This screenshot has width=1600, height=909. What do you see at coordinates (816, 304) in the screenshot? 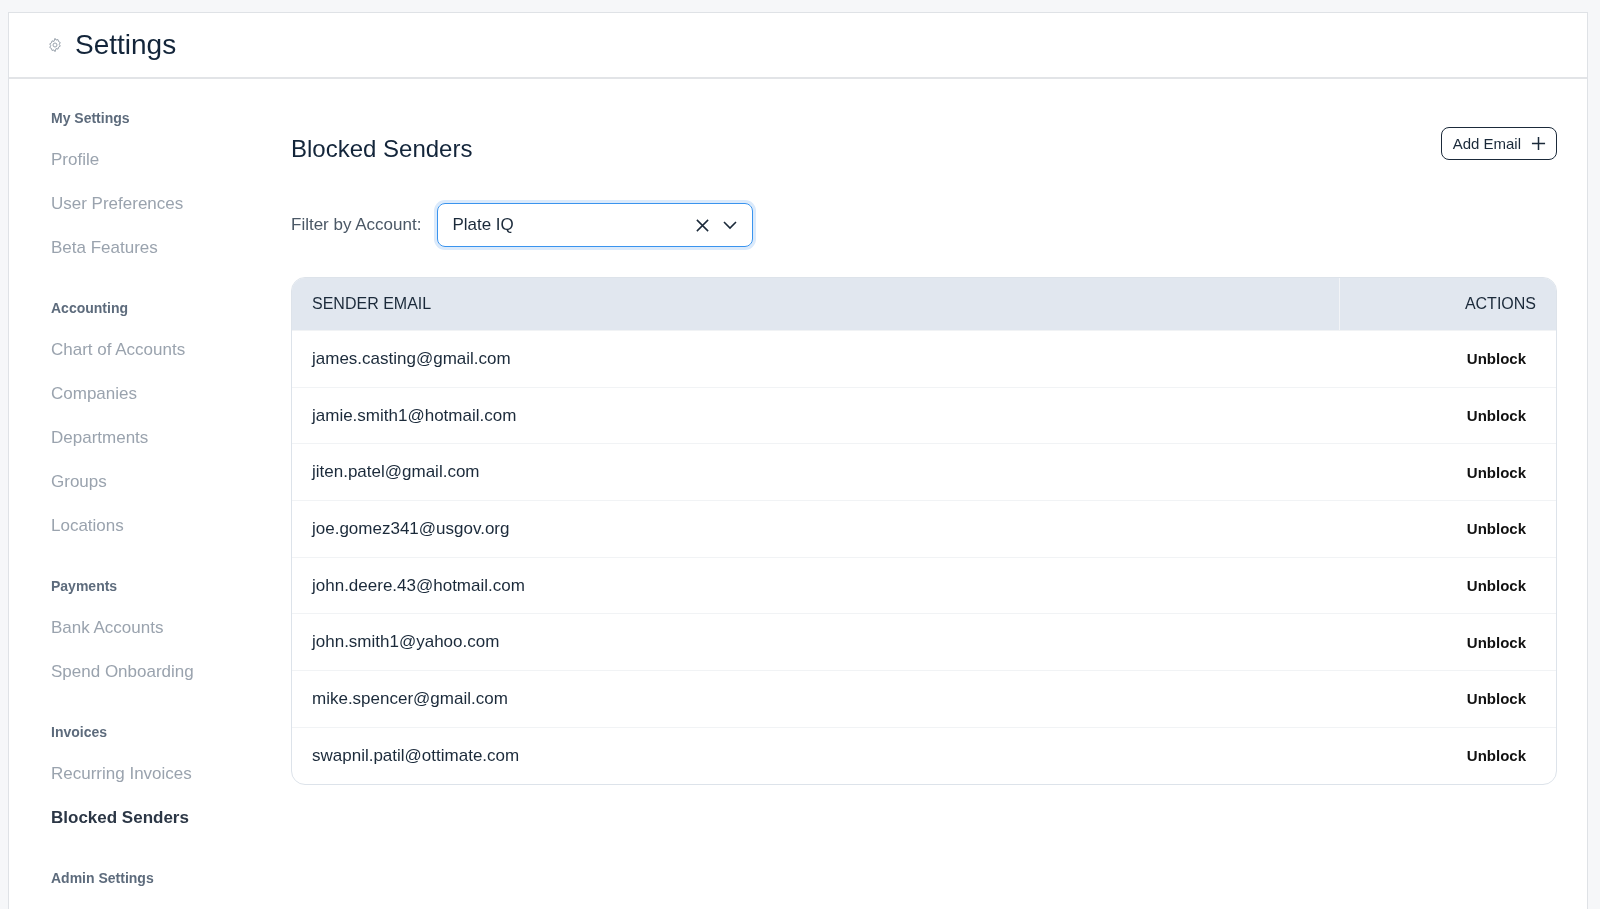
I see `column-header: SENDER EMAIL` at bounding box center [816, 304].